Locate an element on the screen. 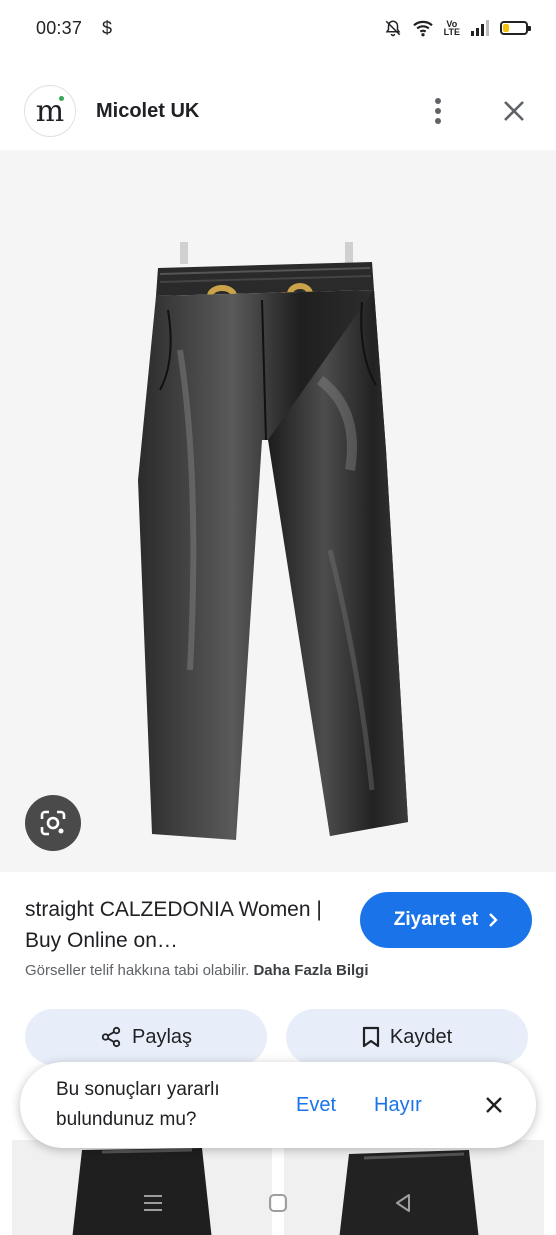  dollar-icon: $ is located at coordinates (107, 27).